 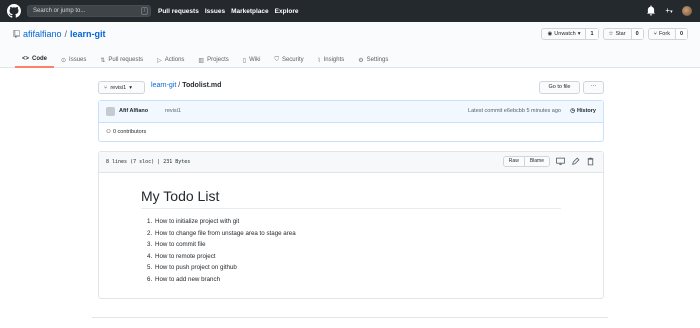 What do you see at coordinates (133, 111) in the screenshot?
I see `commit-author: Afif Alfiano` at bounding box center [133, 111].